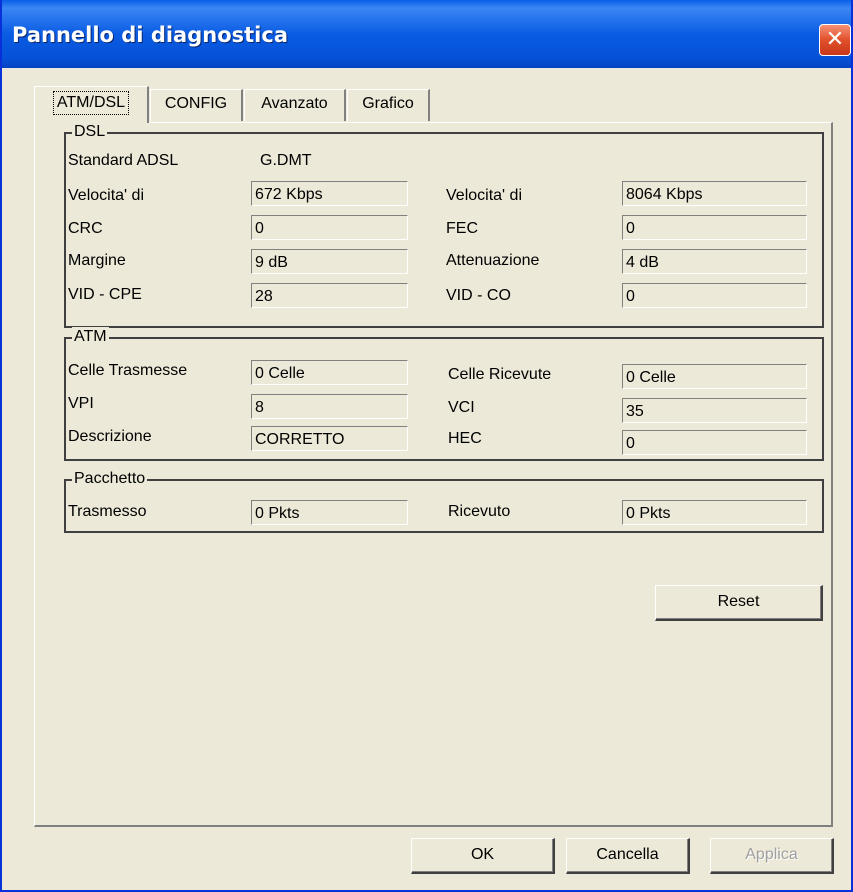 This screenshot has width=853, height=892. I want to click on cells-sent-label: Celle Trasmesse, so click(128, 370).